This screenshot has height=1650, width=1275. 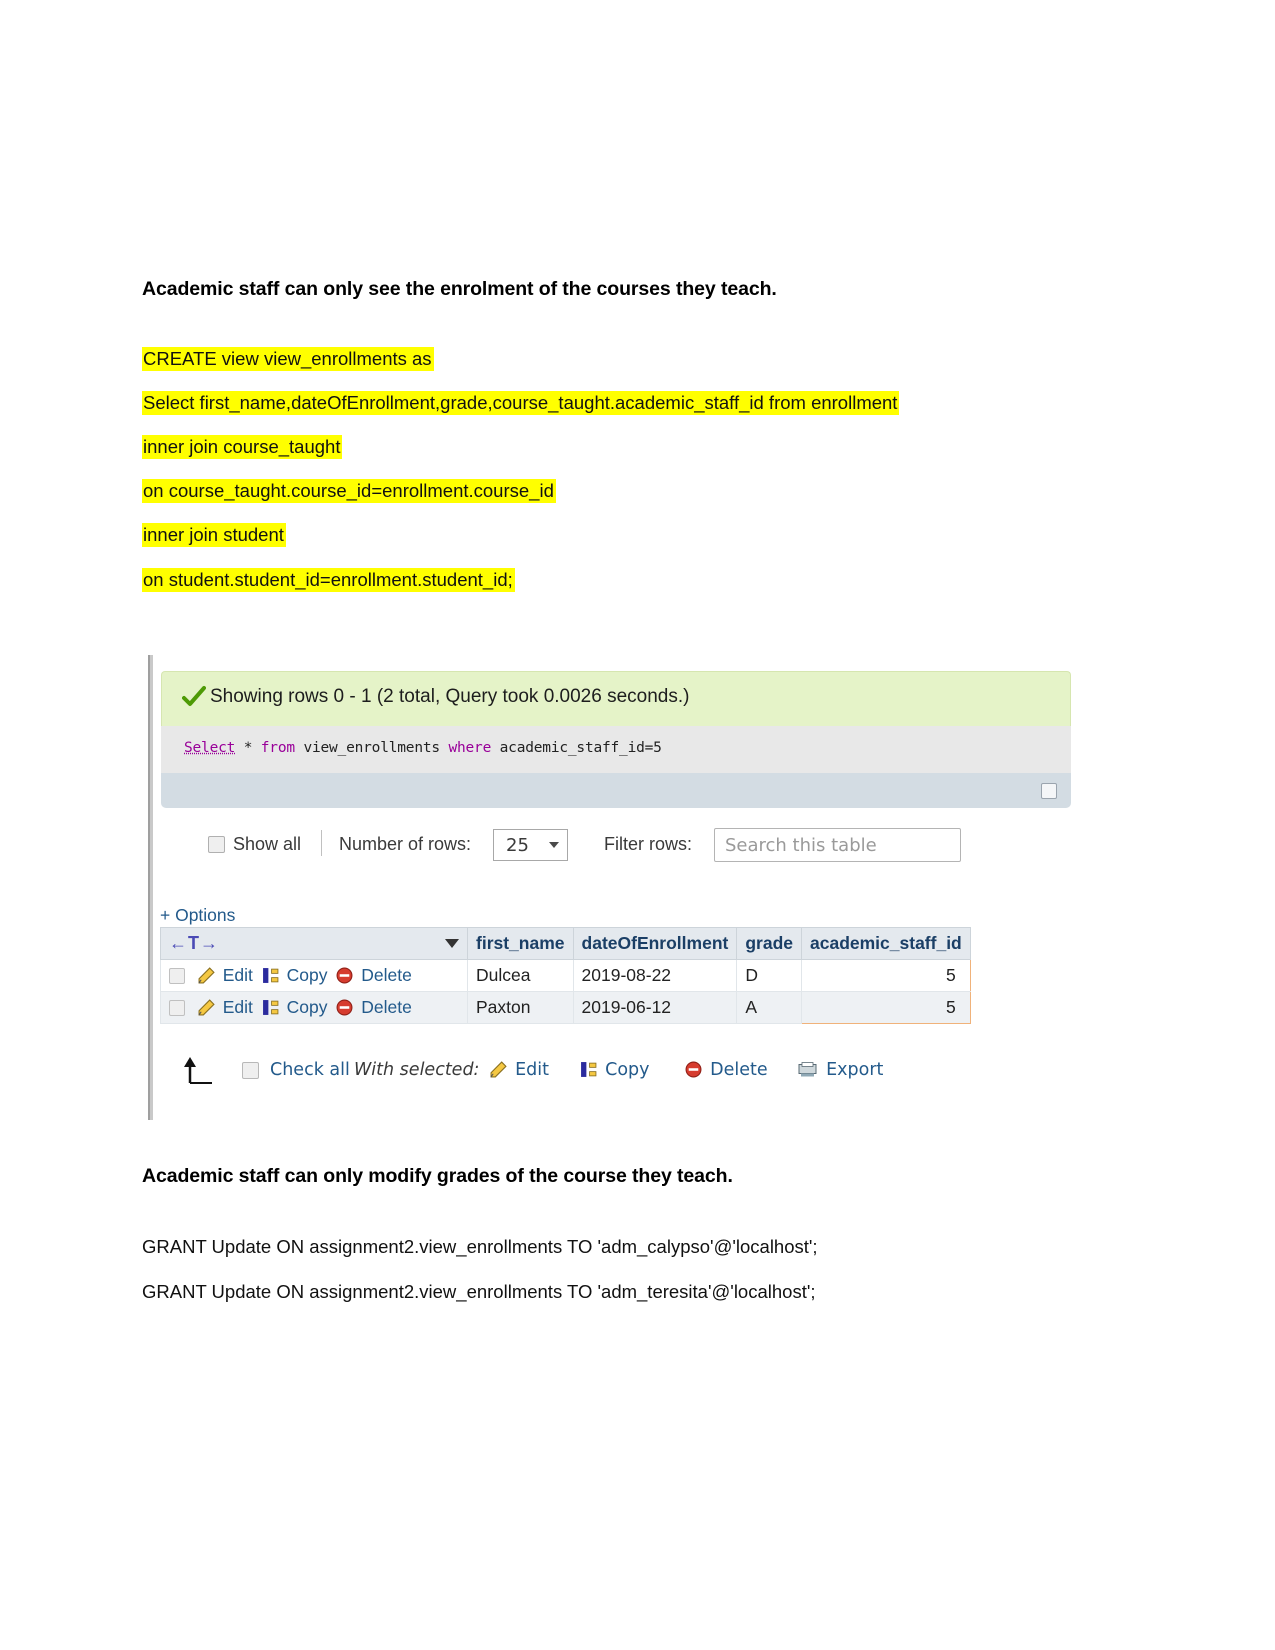 What do you see at coordinates (277, 748) in the screenshot?
I see `sql-keyword-from: from` at bounding box center [277, 748].